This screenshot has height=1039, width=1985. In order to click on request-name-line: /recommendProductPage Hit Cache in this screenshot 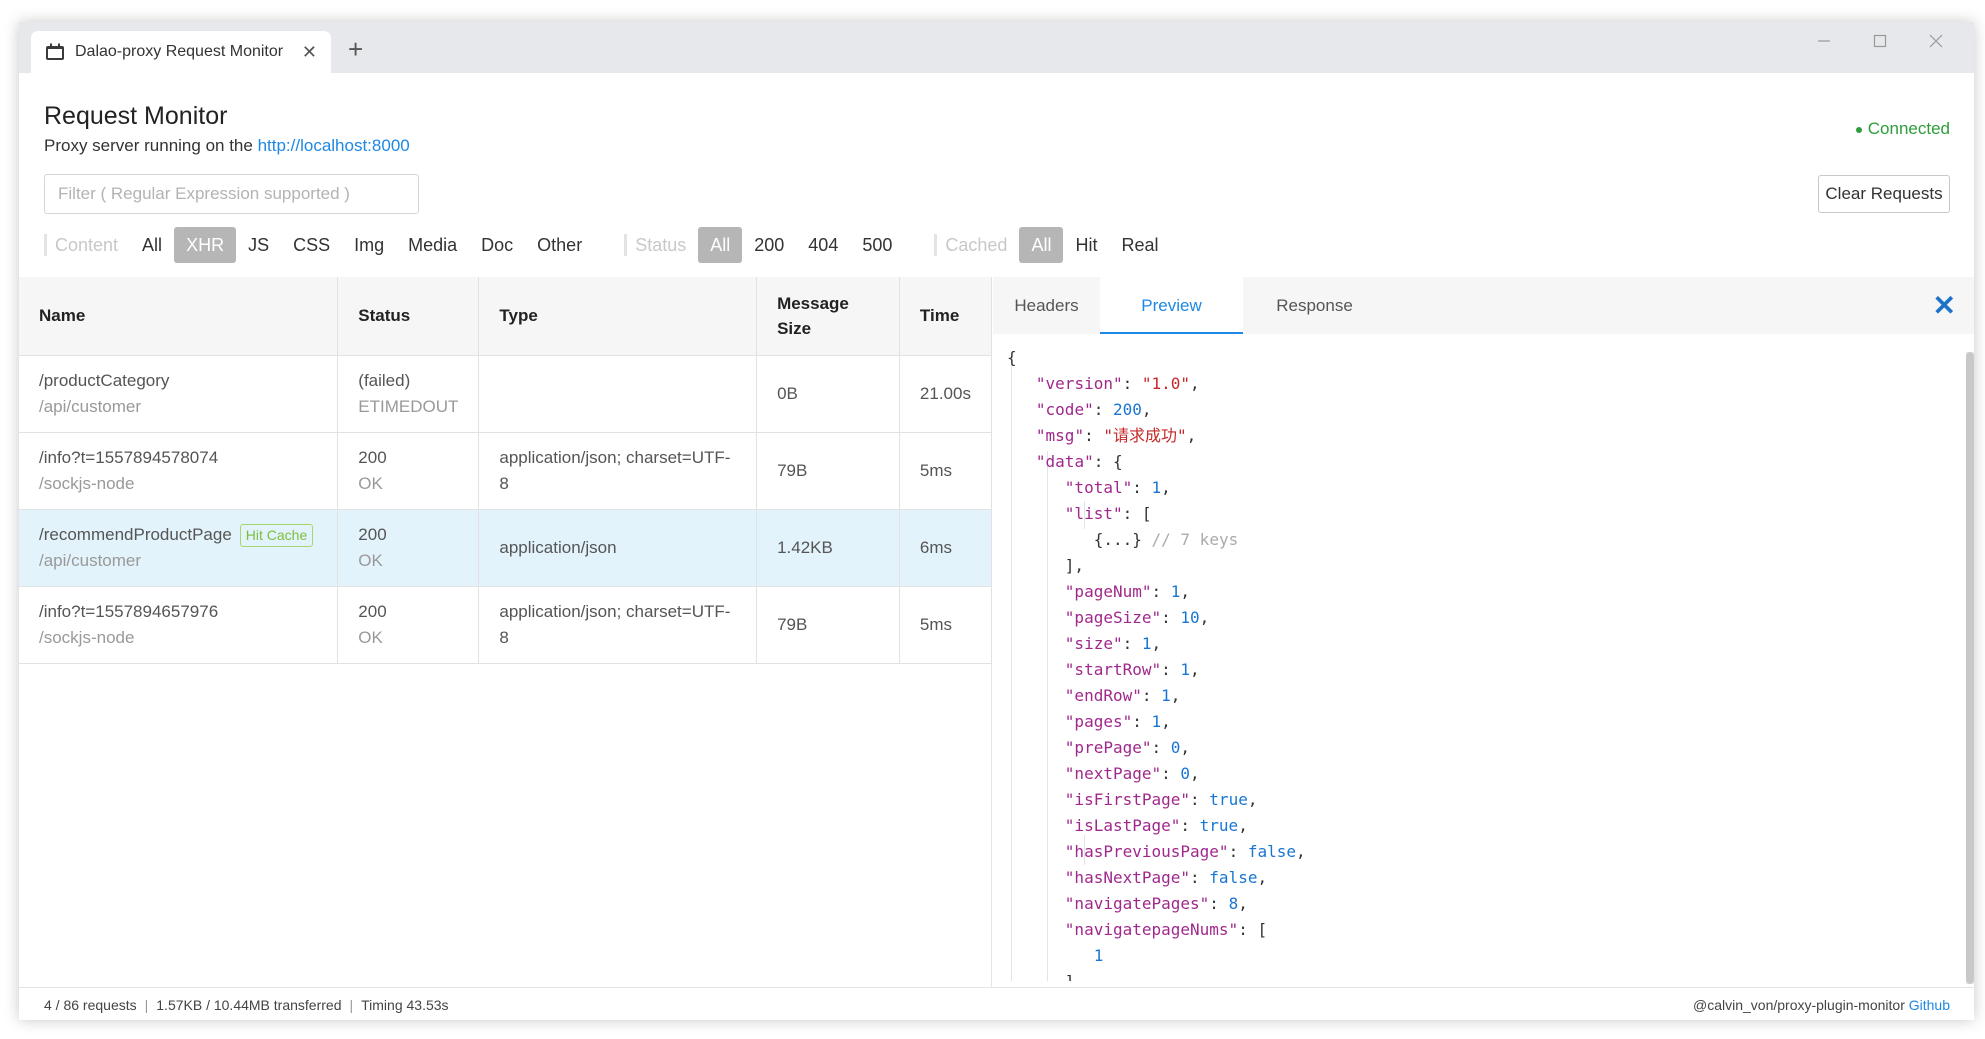, I will do `click(178, 535)`.